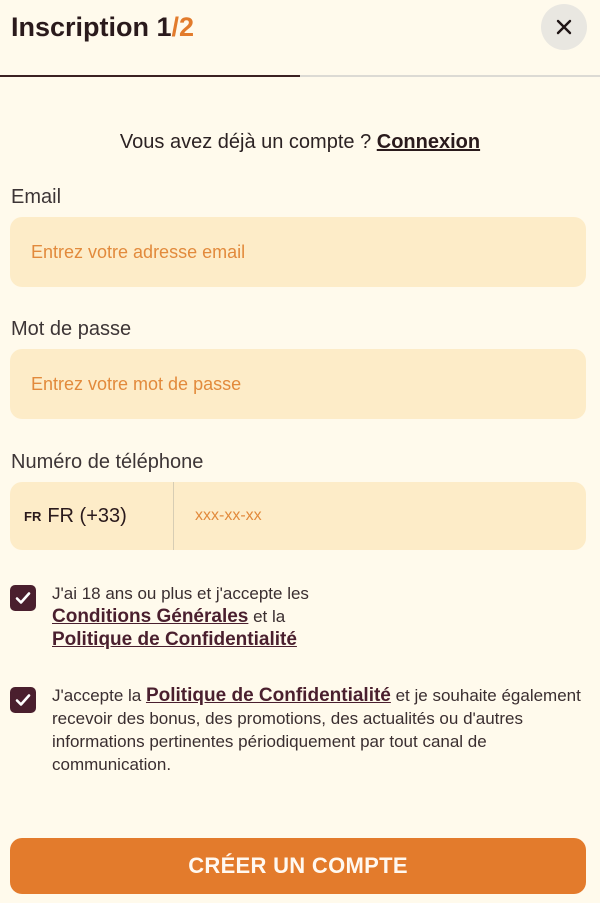 The height and width of the screenshot is (903, 600). What do you see at coordinates (150, 616) in the screenshot?
I see `terms-conditions-link: Conditions Générales` at bounding box center [150, 616].